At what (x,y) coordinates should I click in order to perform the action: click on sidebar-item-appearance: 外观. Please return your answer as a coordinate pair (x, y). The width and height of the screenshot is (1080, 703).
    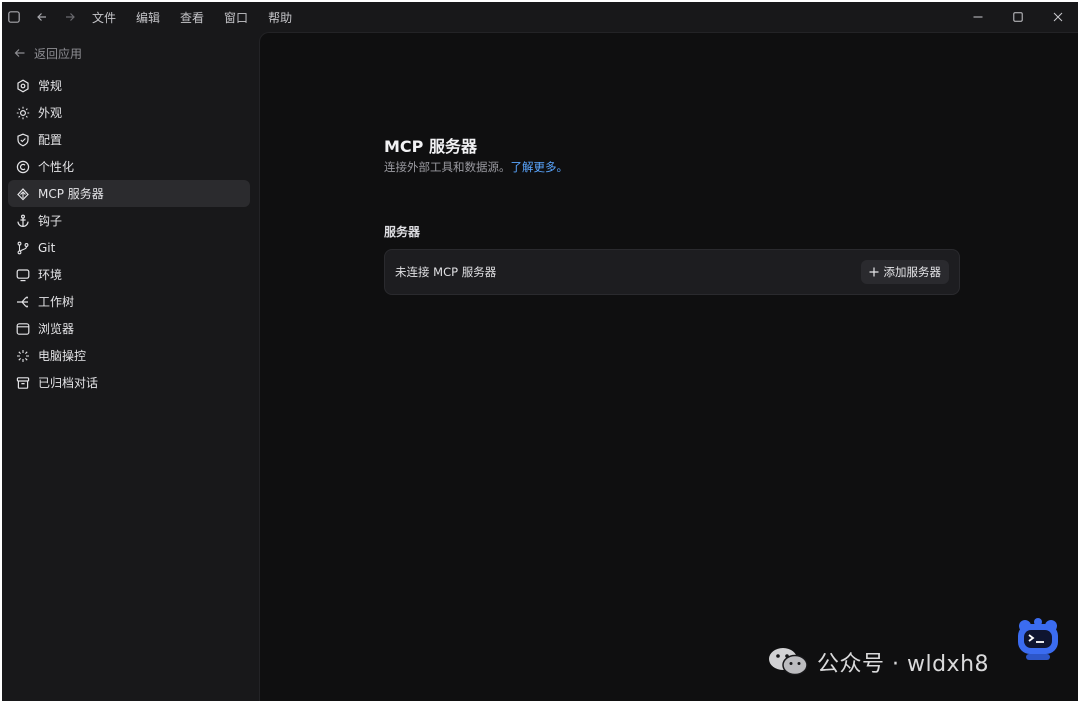
    Looking at the image, I should click on (129, 112).